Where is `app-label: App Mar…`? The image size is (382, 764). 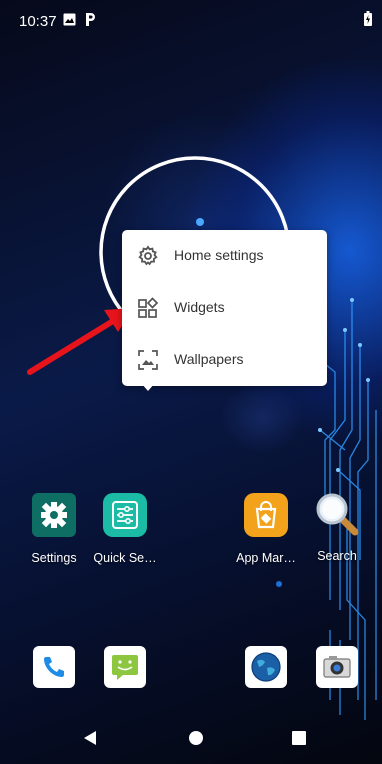 app-label: App Mar… is located at coordinates (266, 558).